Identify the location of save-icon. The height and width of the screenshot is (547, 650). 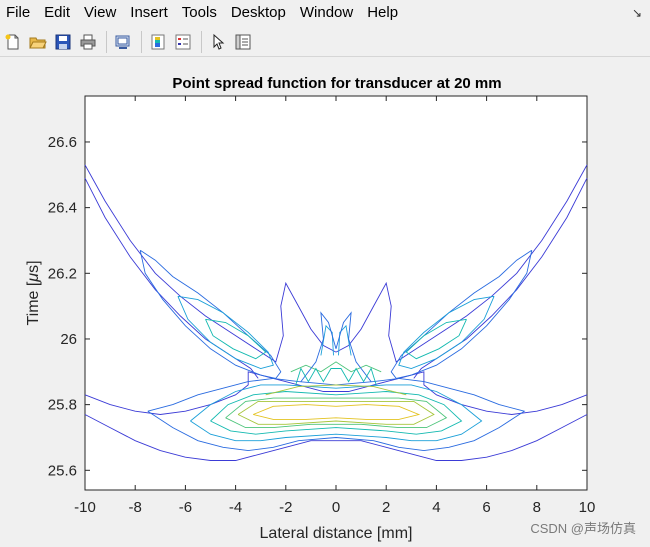
(63, 42).